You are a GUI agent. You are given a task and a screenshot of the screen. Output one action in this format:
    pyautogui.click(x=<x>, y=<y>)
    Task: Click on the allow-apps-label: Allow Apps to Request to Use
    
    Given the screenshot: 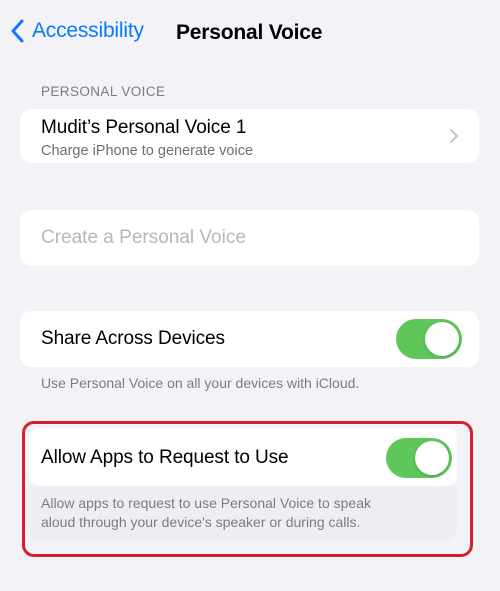 What is the action you would take?
    pyautogui.click(x=165, y=457)
    